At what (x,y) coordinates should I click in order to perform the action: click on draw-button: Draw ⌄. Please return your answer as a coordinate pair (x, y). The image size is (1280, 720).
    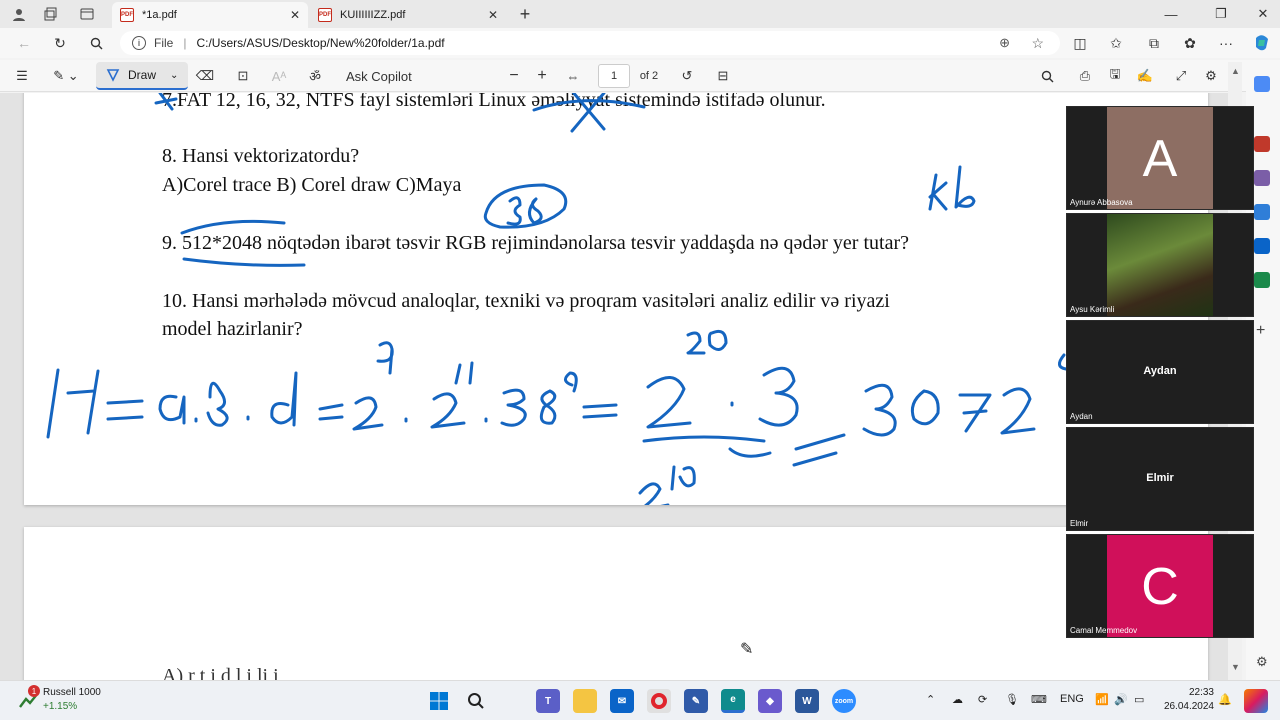
    Looking at the image, I should click on (142, 76).